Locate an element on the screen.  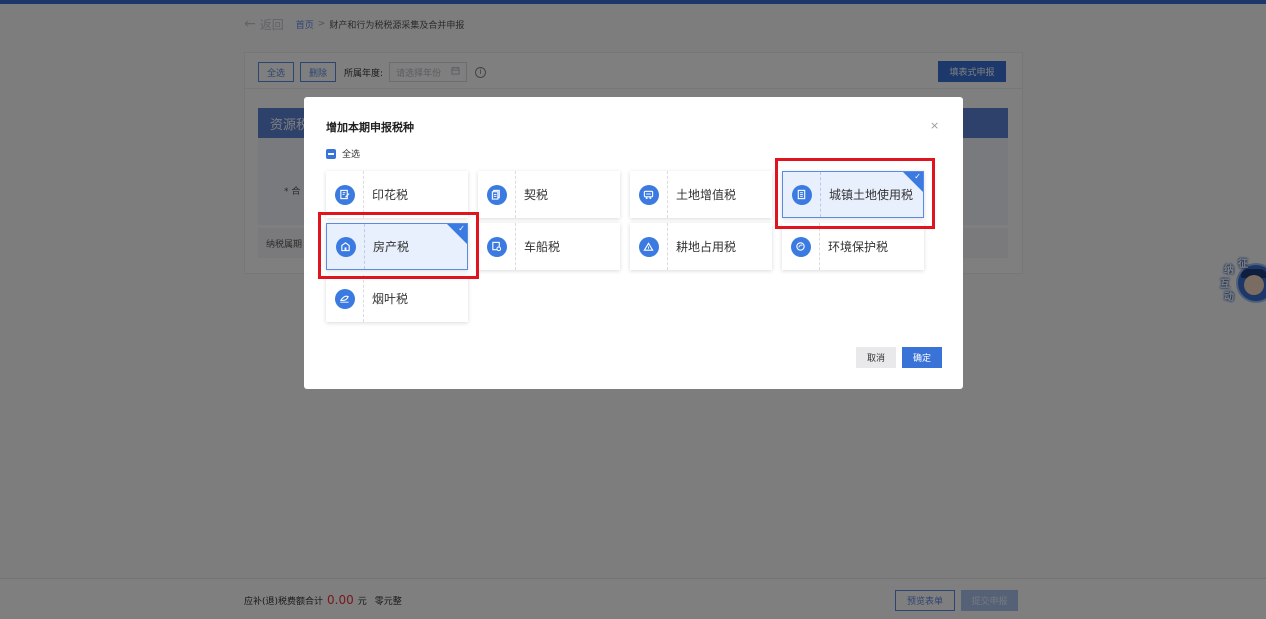
tax-card-stamp: 印花税 is located at coordinates (397, 194).